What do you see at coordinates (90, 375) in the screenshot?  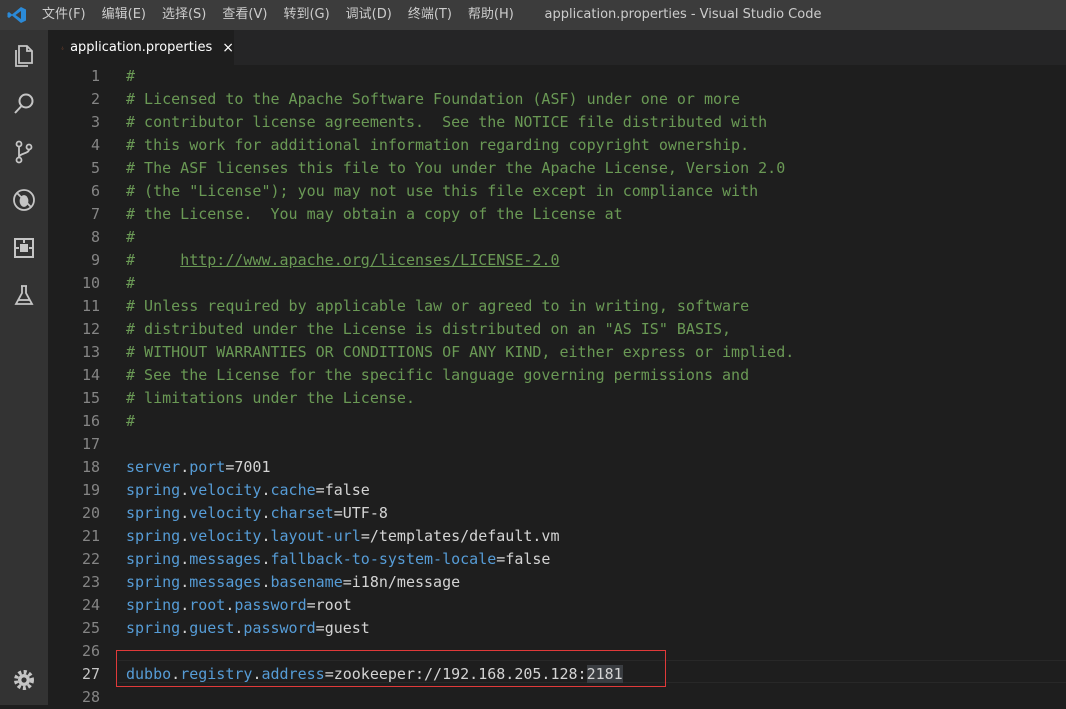 I see `line-number: 14` at bounding box center [90, 375].